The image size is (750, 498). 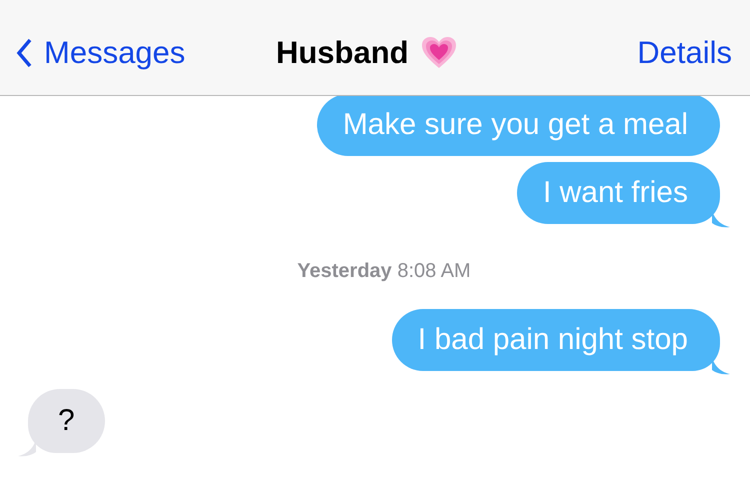 What do you see at coordinates (438, 53) in the screenshot?
I see `heart-icon` at bounding box center [438, 53].